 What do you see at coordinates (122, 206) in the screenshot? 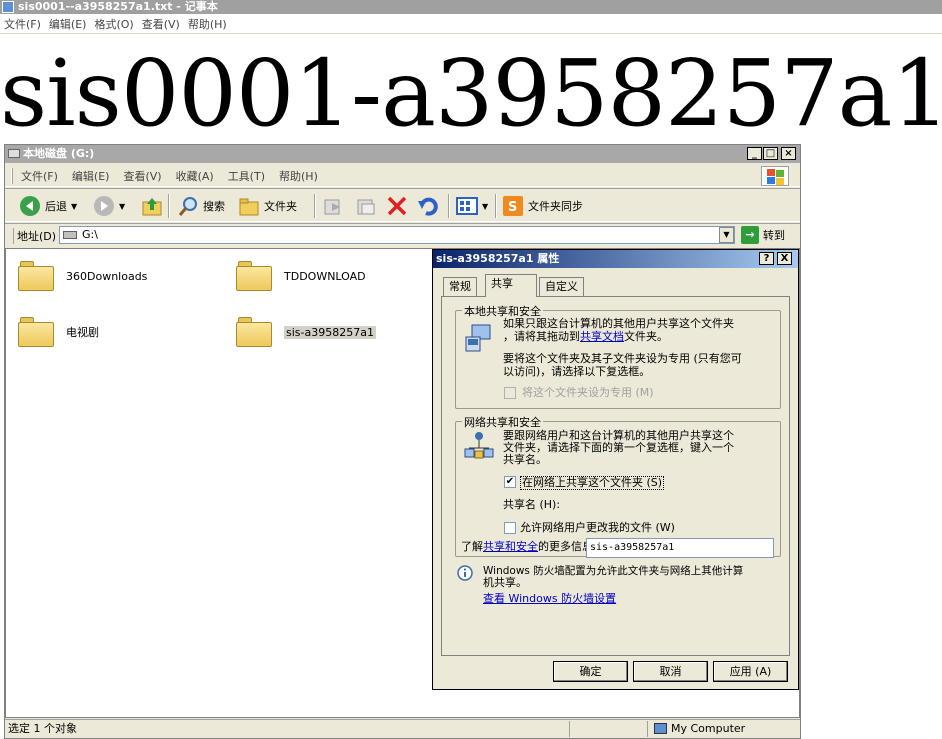
I see `forward-dropdown-icon: ▼` at bounding box center [122, 206].